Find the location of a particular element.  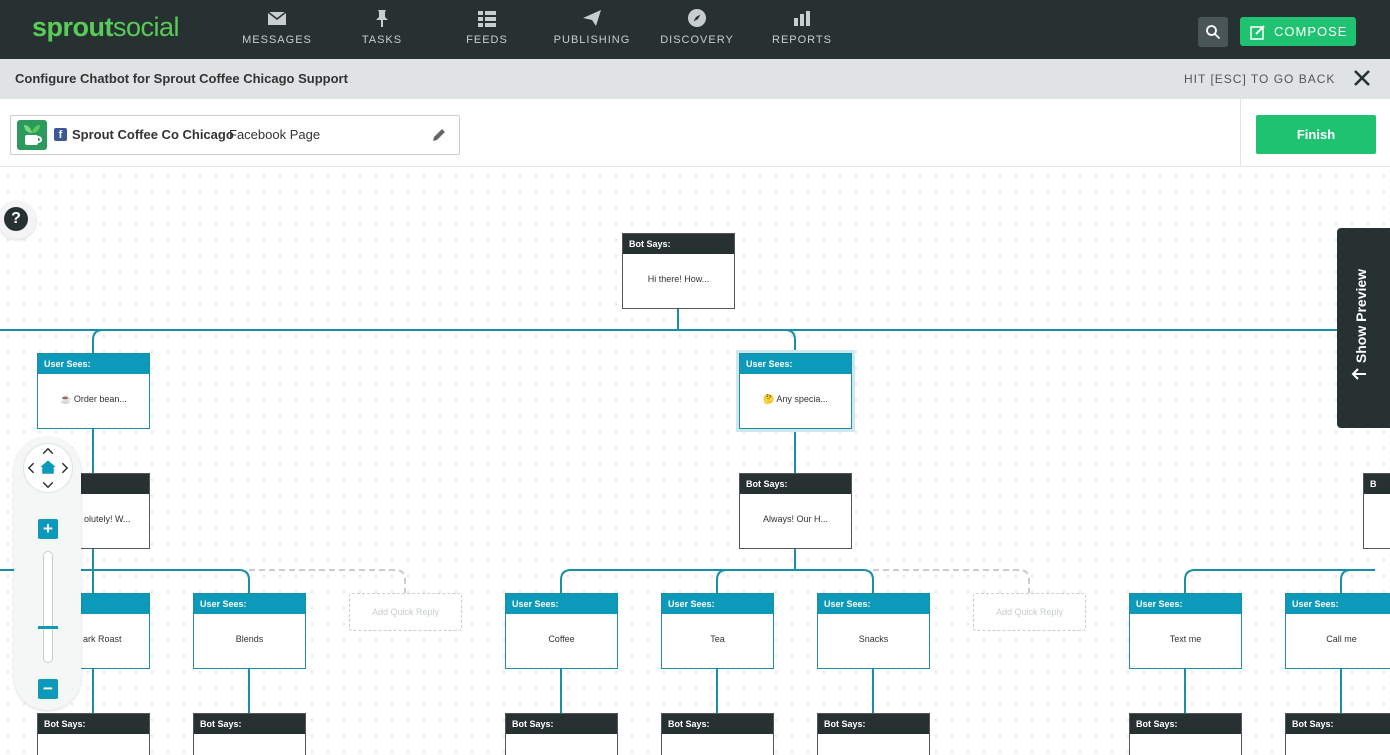

nav-discovery: DISCOVERY is located at coordinates (697, 27).